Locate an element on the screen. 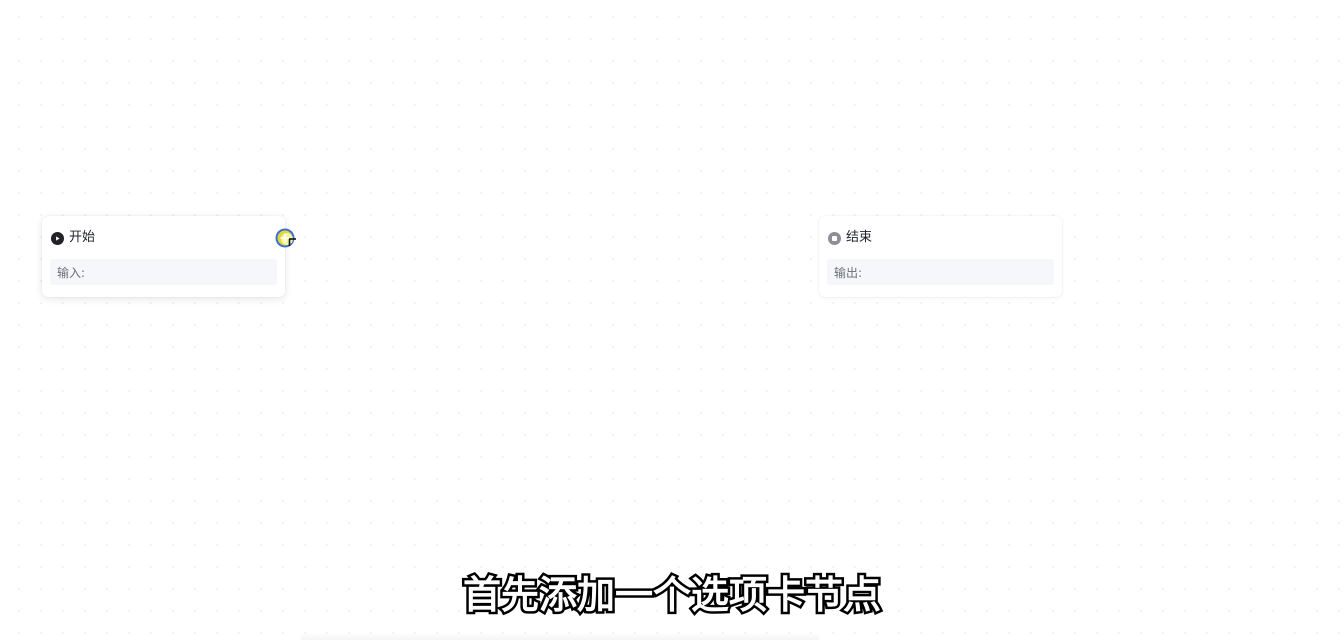  add-node-icon is located at coordinates (285, 238).